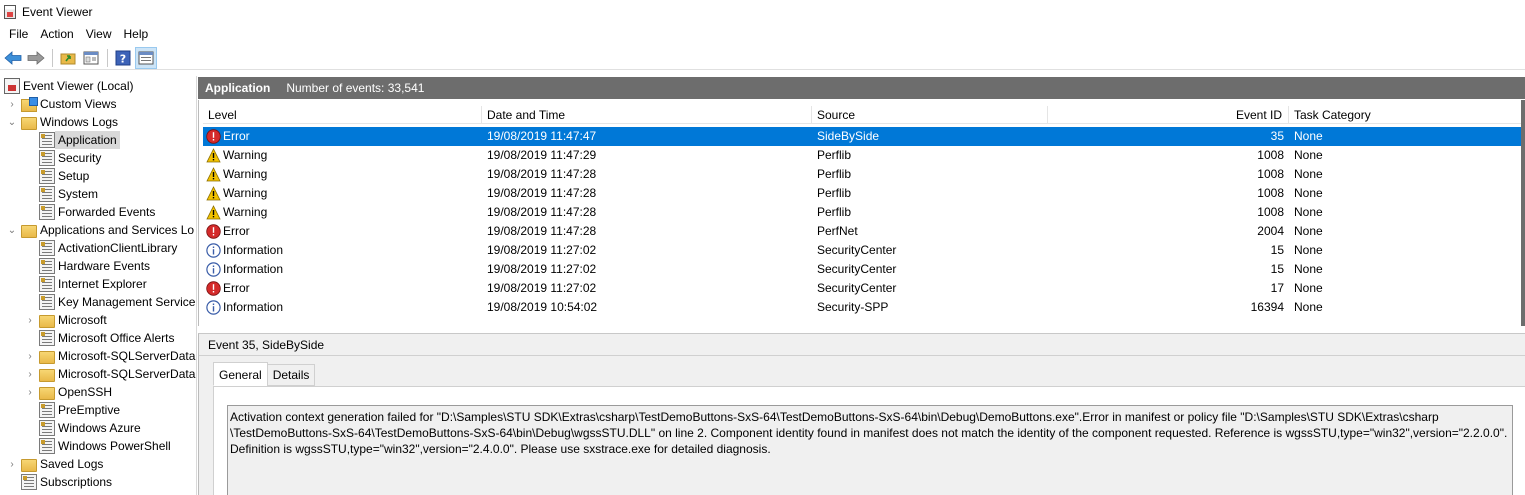 This screenshot has width=1525, height=495. I want to click on tree-item: Setup, so click(56, 176).